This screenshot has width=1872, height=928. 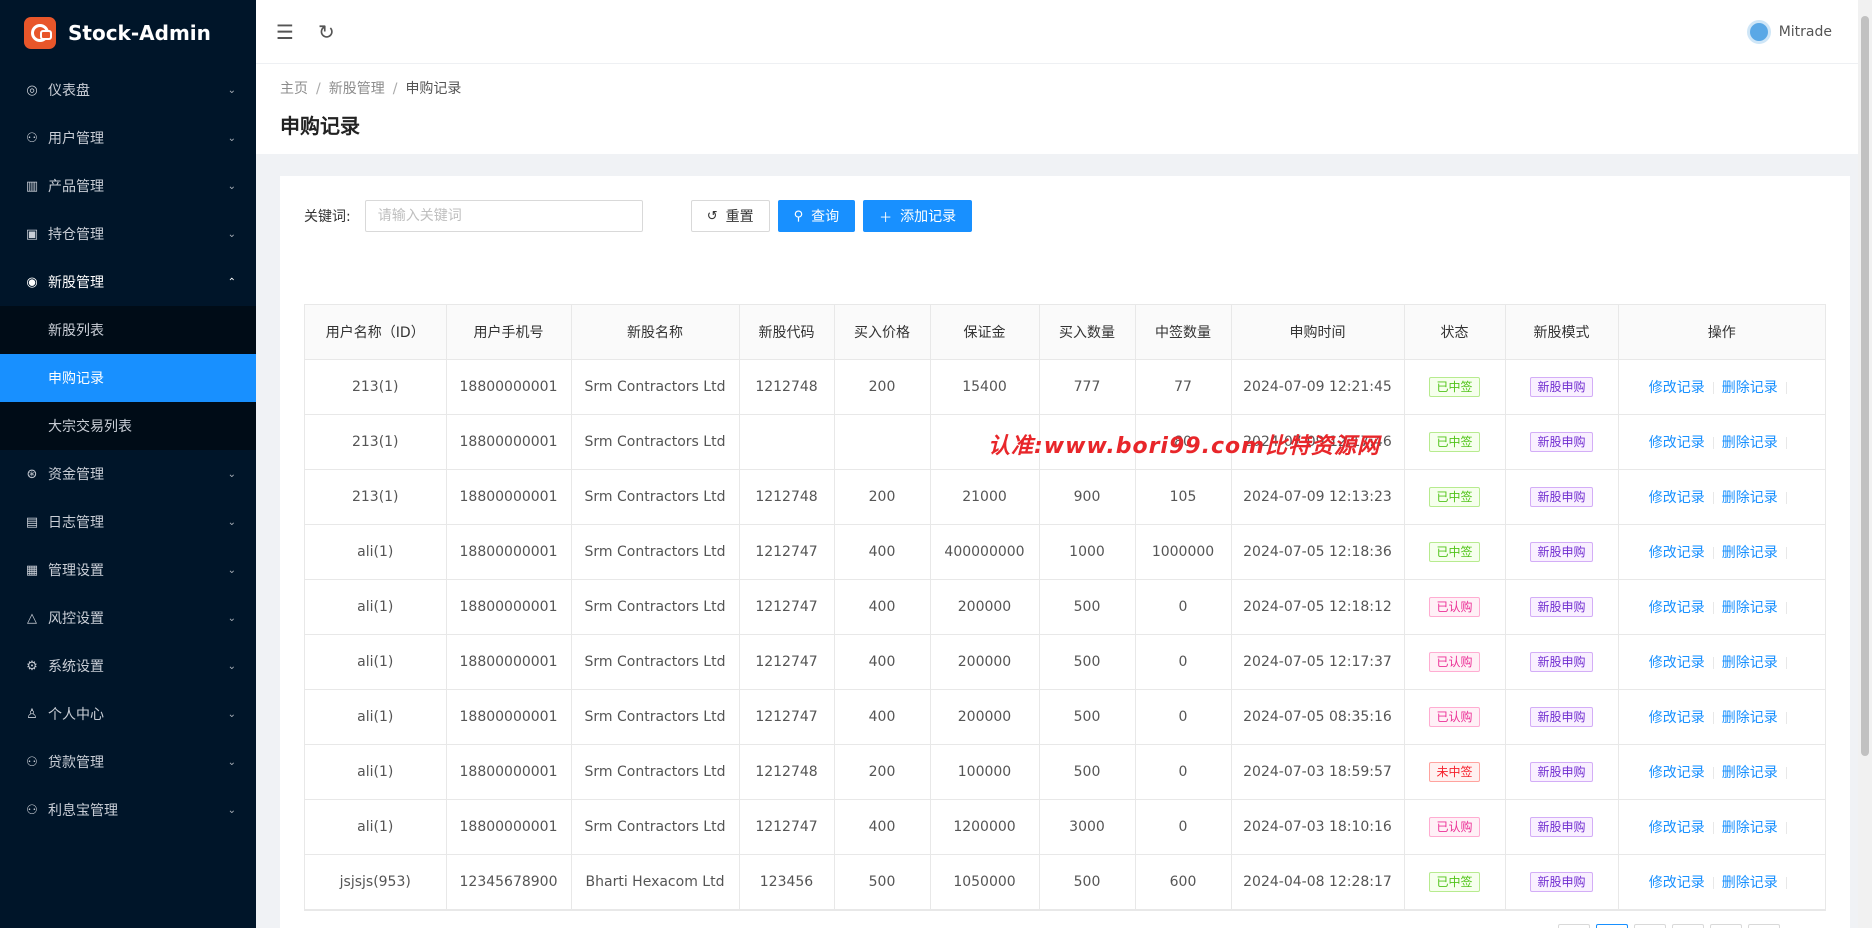 What do you see at coordinates (32, 138) in the screenshot?
I see `users-icon: ⚇` at bounding box center [32, 138].